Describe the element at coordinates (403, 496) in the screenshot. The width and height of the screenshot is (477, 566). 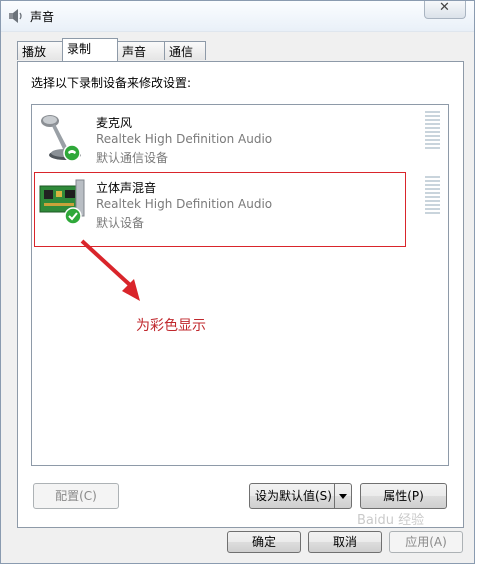
I see `properties-button: 属性(P)` at that location.